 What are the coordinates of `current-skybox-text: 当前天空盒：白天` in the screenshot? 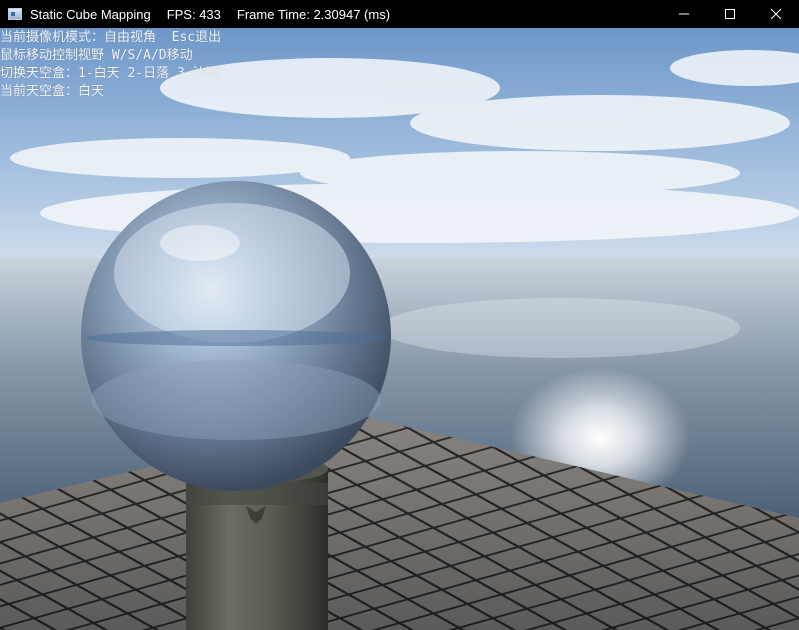 It's located at (52, 91).